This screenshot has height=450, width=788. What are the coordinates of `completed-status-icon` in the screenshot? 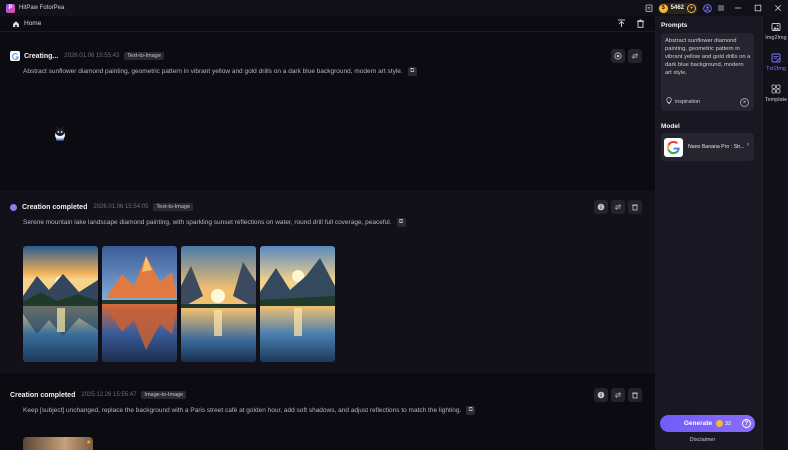 It's located at (13, 207).